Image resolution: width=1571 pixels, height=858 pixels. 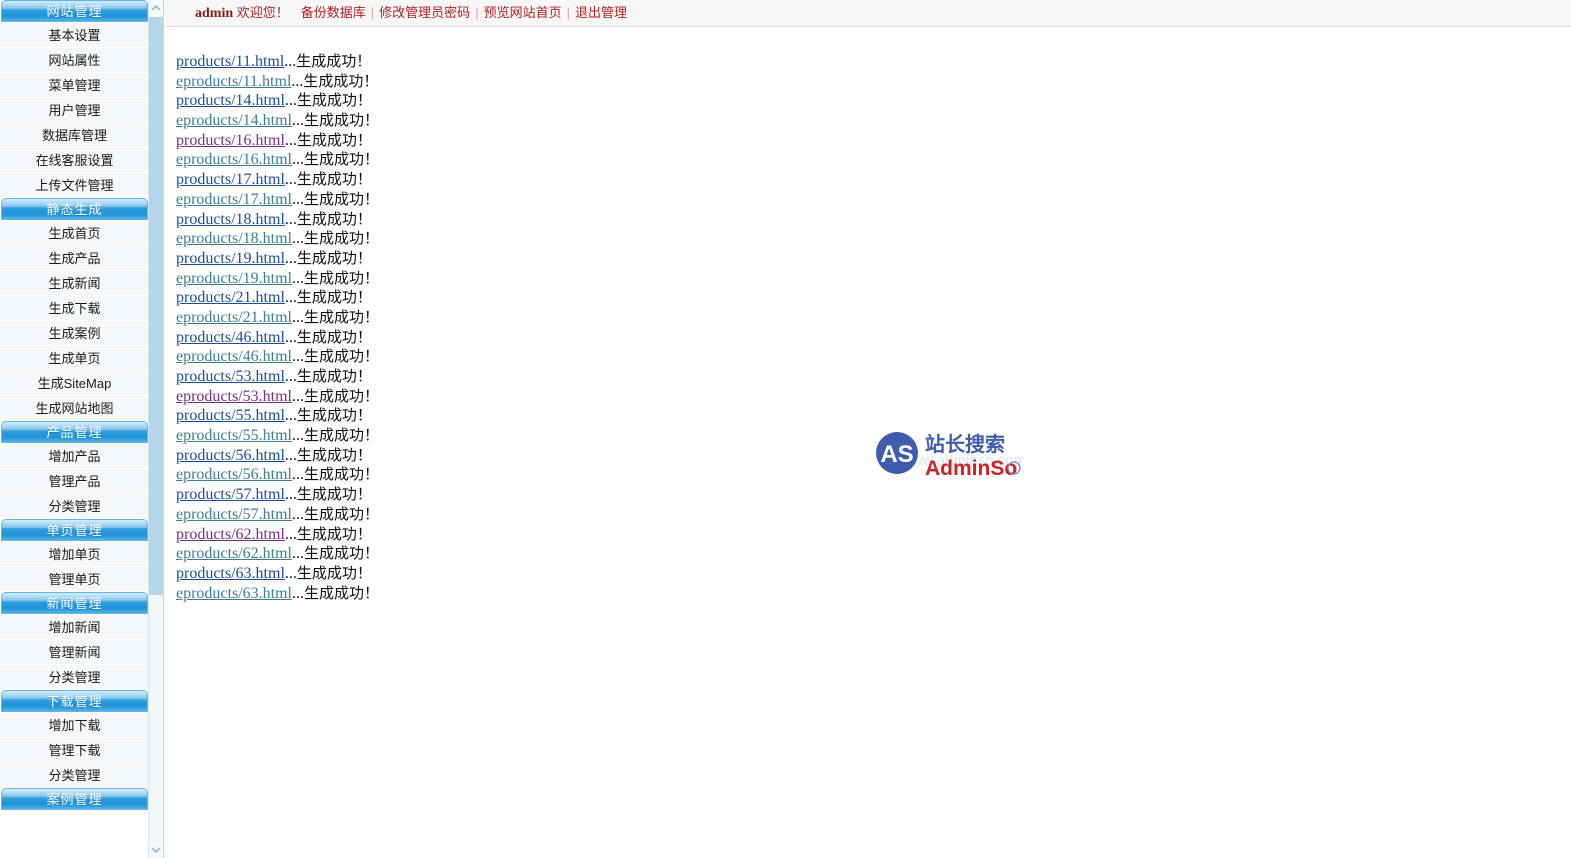 I want to click on generated-file-link: products/16.html, so click(x=230, y=140).